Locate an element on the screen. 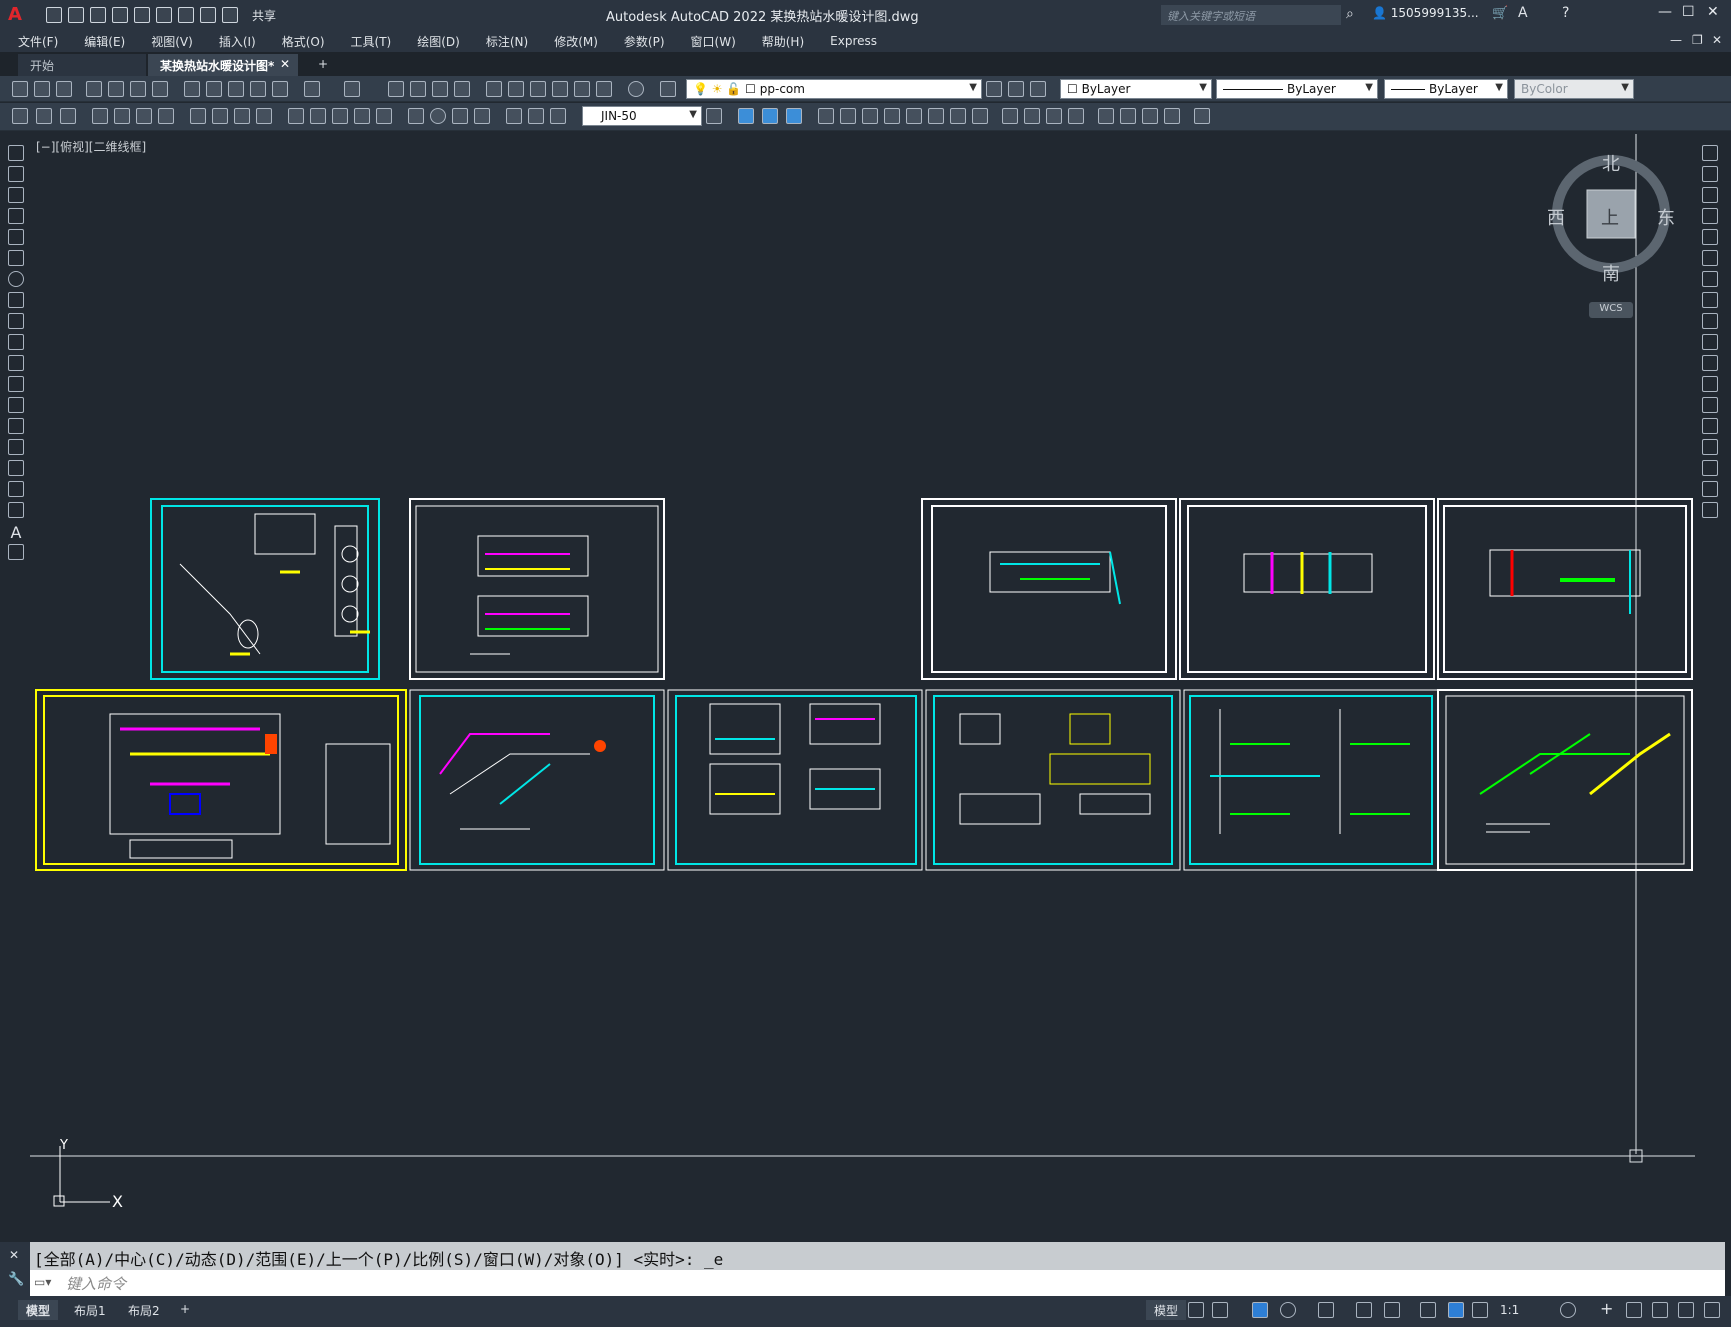 This screenshot has width=1731, height=1327. dimension-text-edit-icon is located at coordinates (536, 116).